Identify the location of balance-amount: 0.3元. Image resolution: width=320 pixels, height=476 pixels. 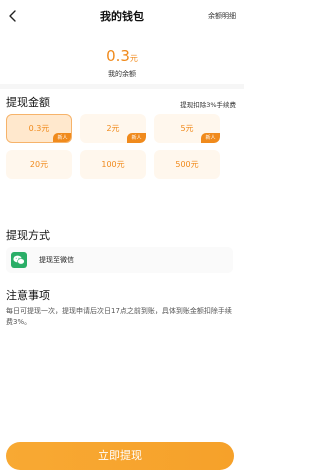
(122, 55).